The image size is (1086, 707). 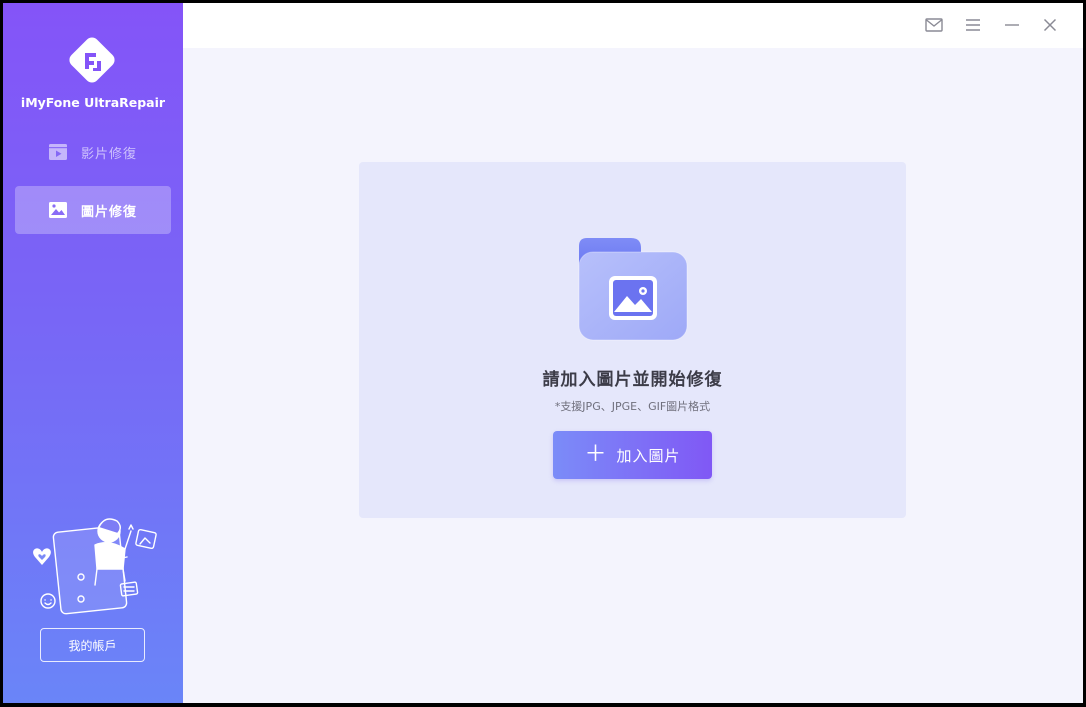 What do you see at coordinates (632, 380) in the screenshot?
I see `panel-title: 請加入圖片並開始修復` at bounding box center [632, 380].